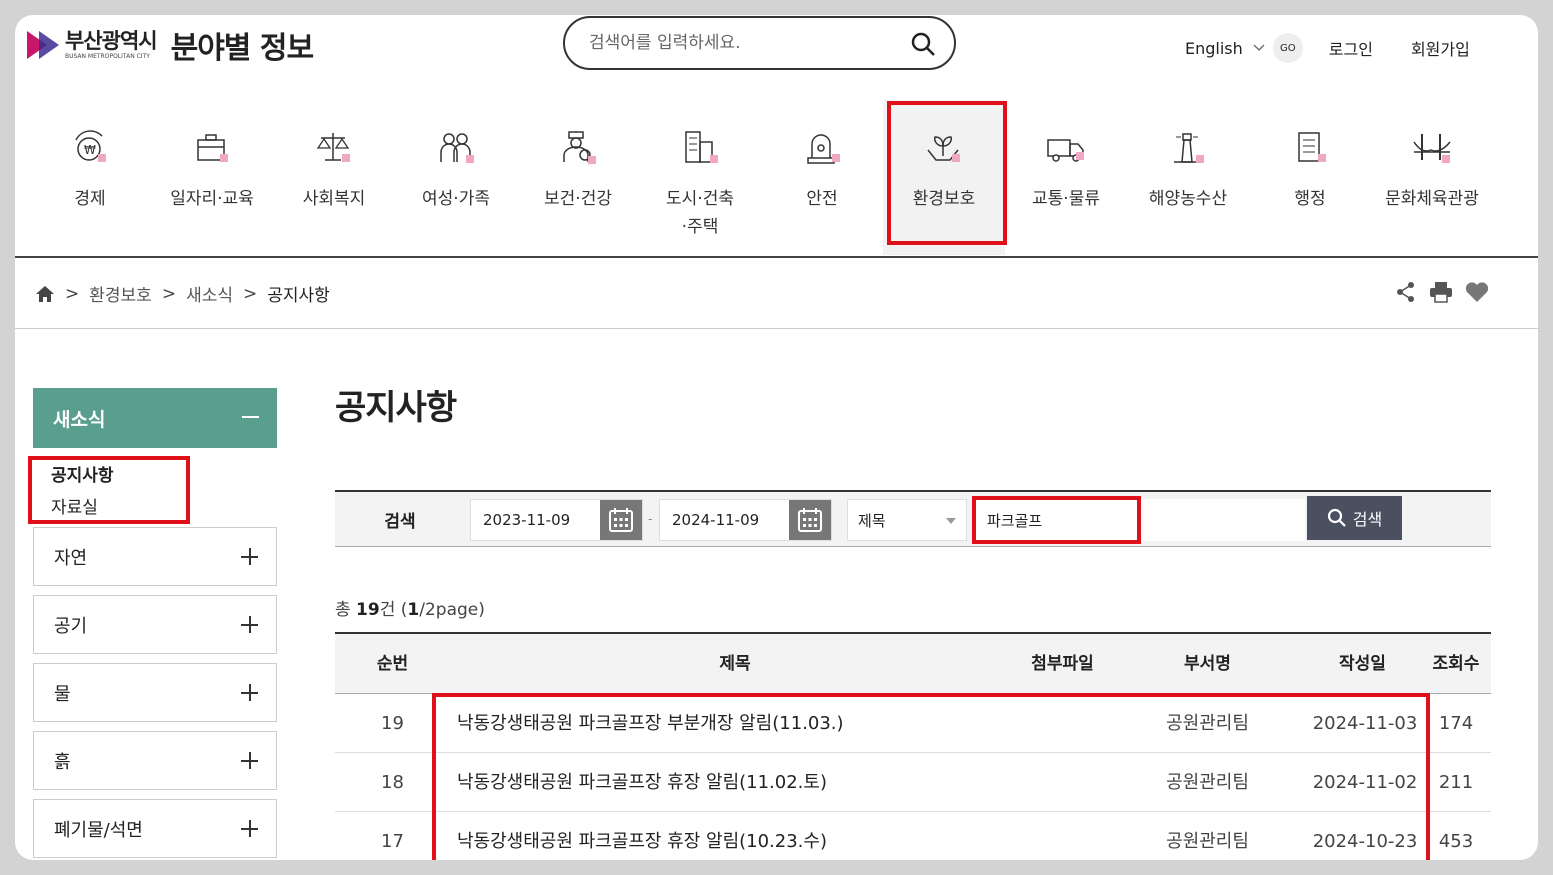  Describe the element at coordinates (823, 149) in the screenshot. I see `siren-icon` at that location.